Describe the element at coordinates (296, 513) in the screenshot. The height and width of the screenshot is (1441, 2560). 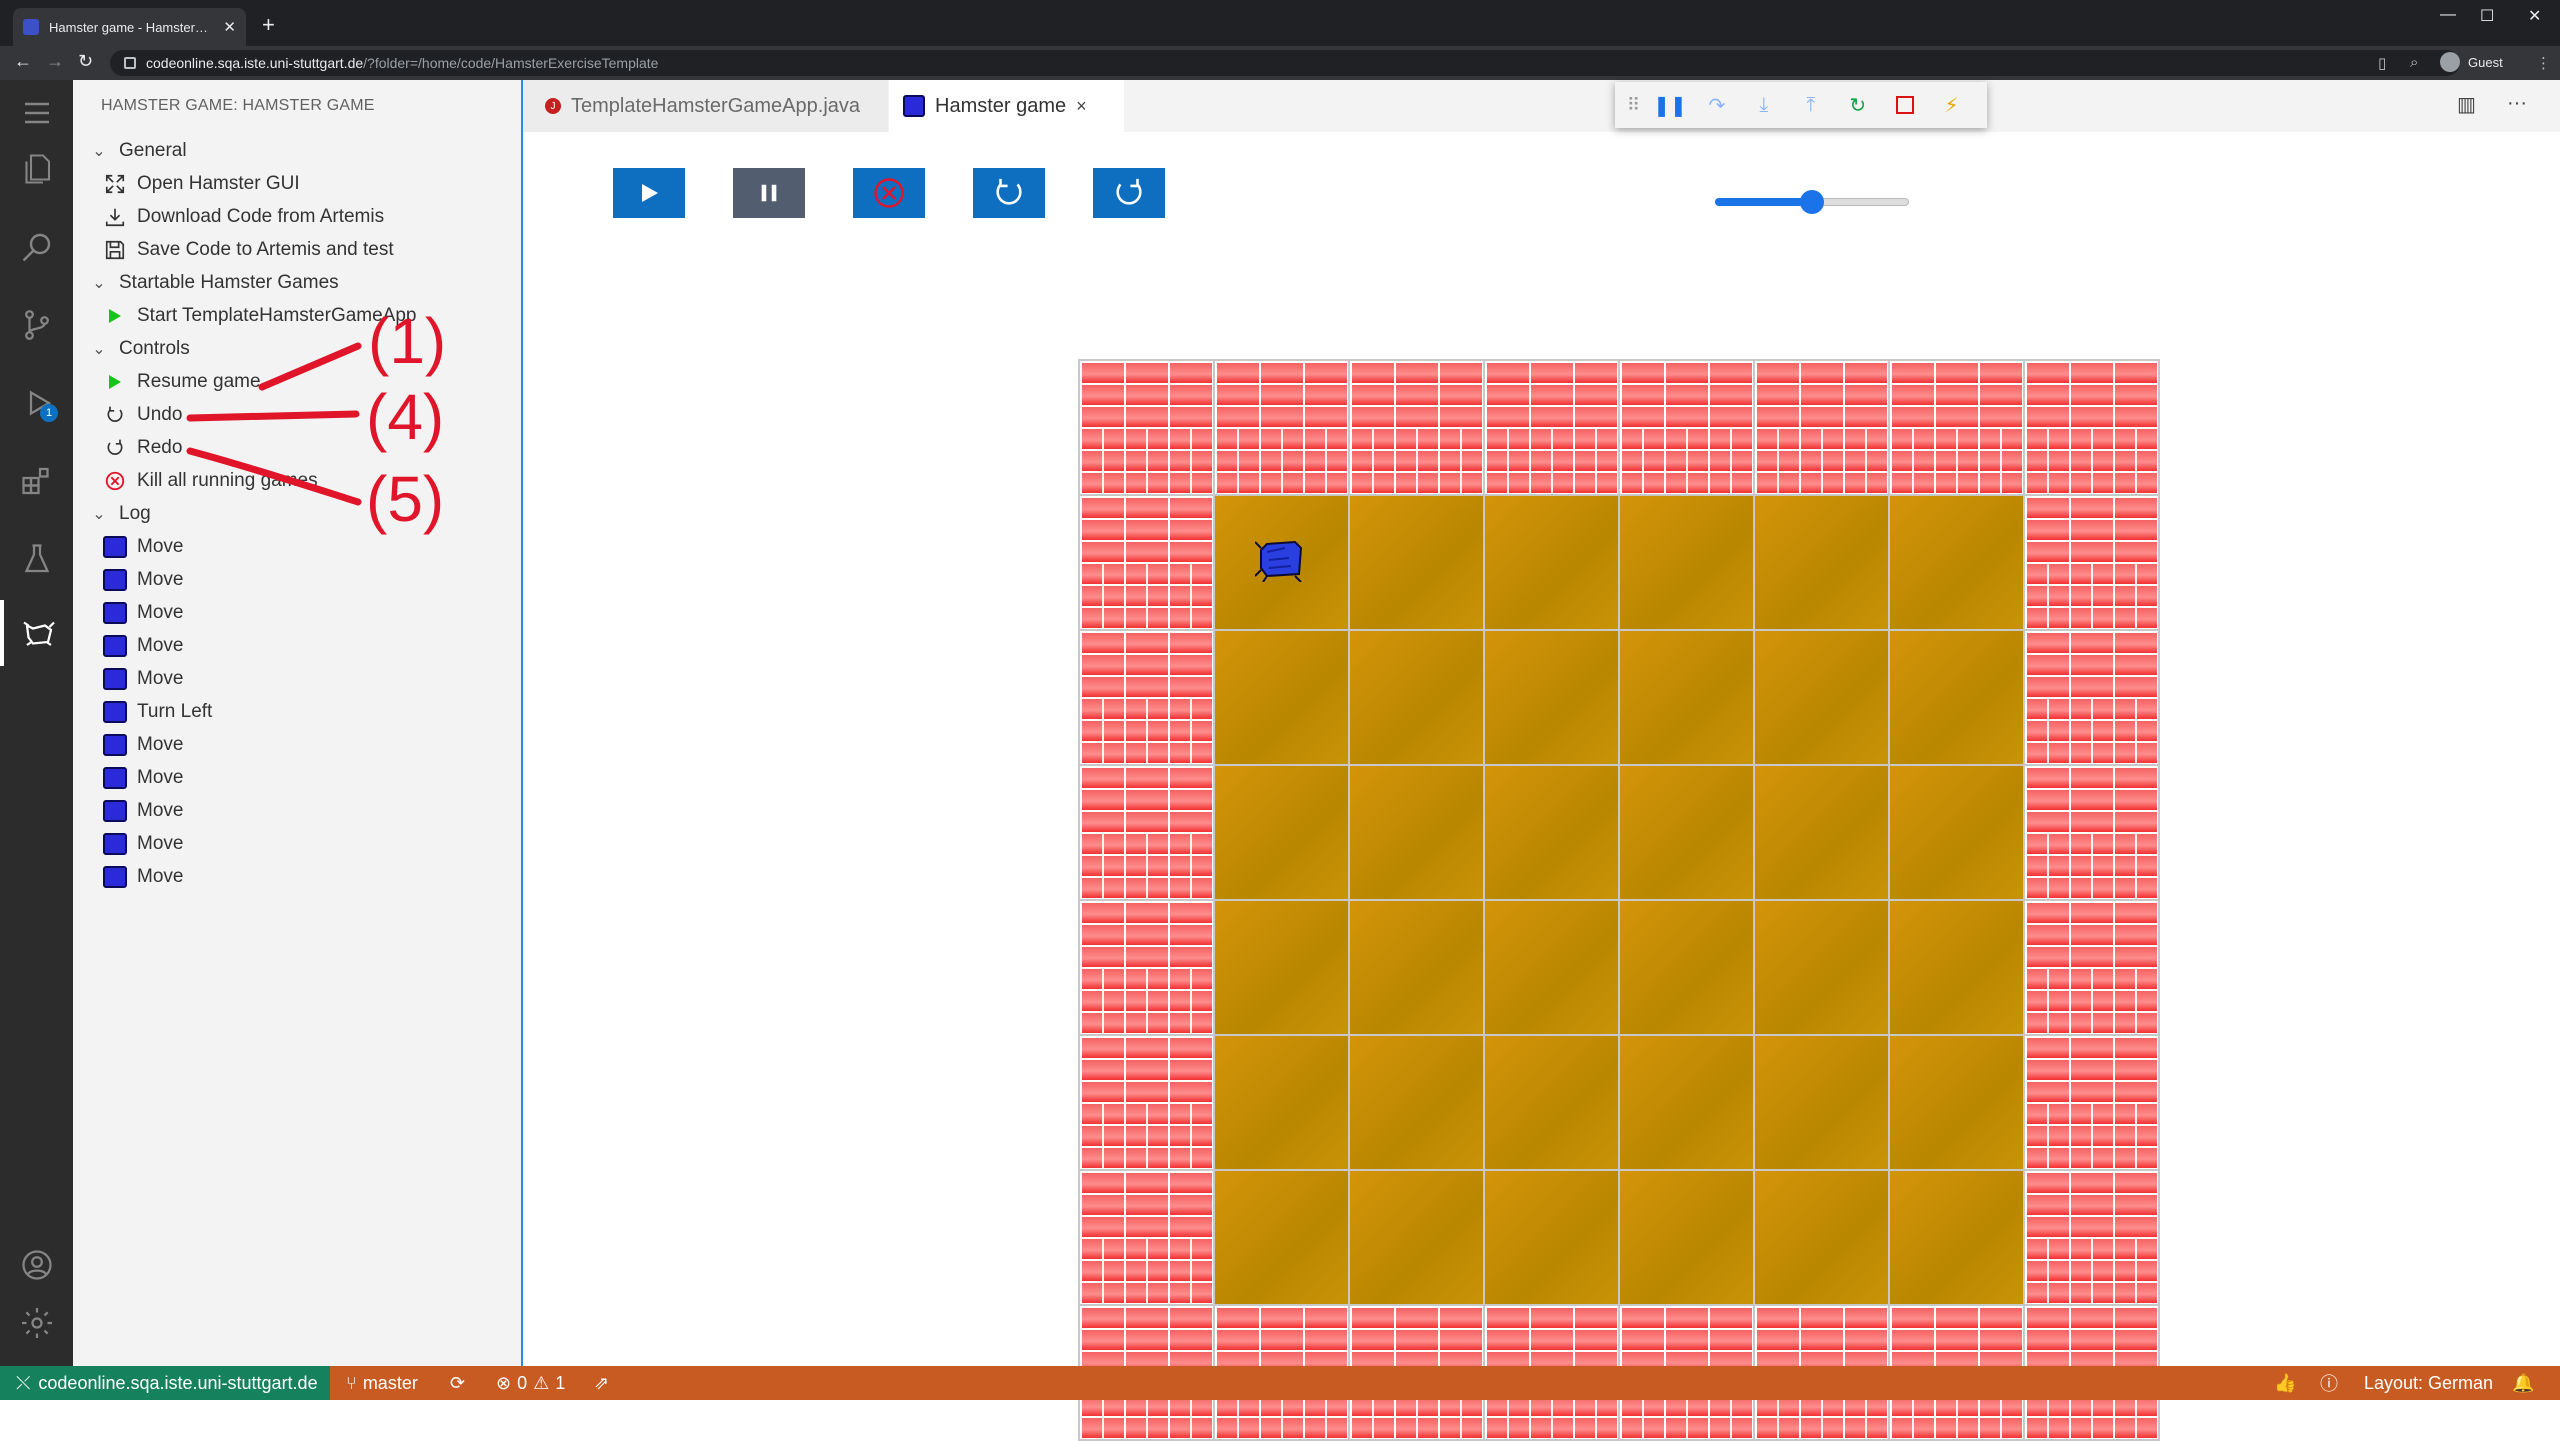
I see `section-log: ⌄ Log` at that location.